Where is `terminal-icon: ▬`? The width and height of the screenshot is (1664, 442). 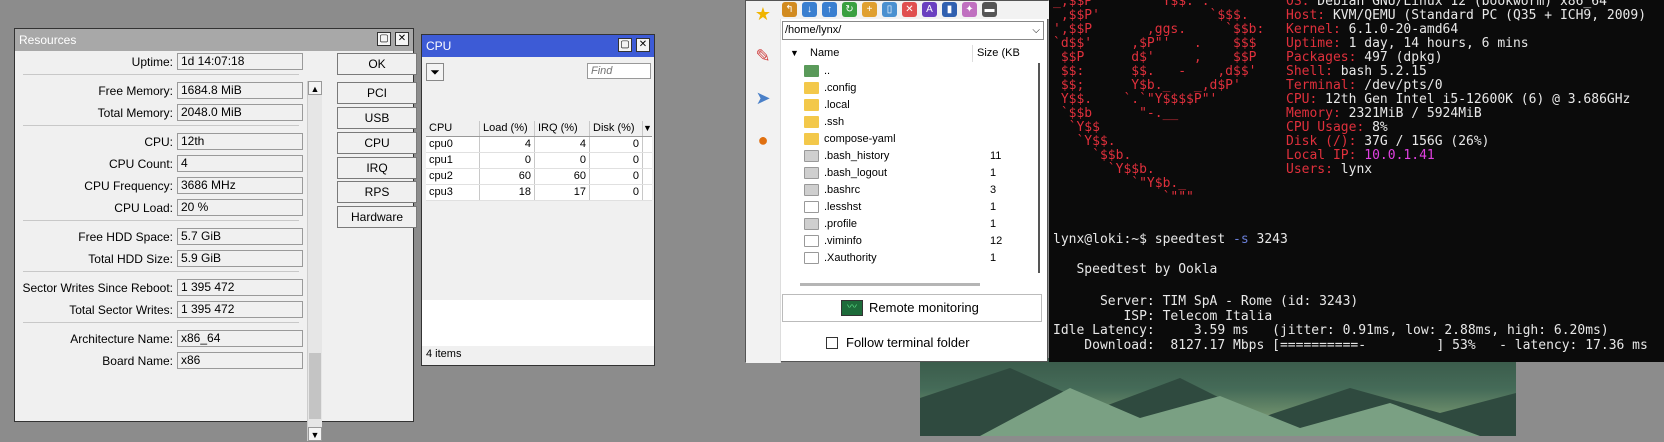 terminal-icon: ▬ is located at coordinates (989, 9).